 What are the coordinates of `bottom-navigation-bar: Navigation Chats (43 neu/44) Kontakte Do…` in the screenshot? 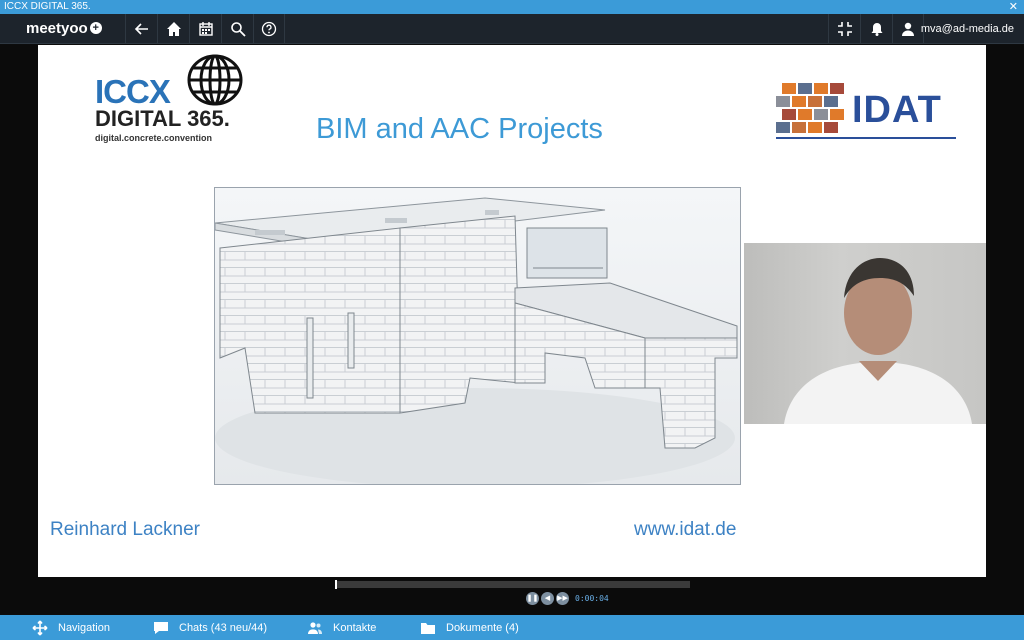 It's located at (512, 627).